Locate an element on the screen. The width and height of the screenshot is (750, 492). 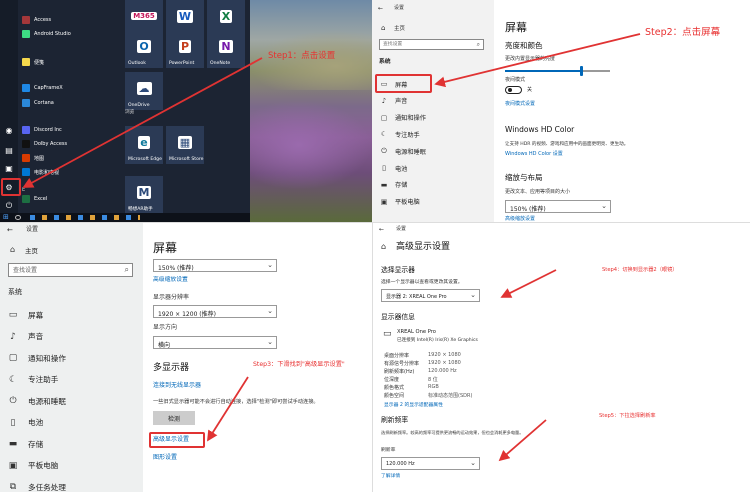
step3-arrow is located at coordinates (228, 409).